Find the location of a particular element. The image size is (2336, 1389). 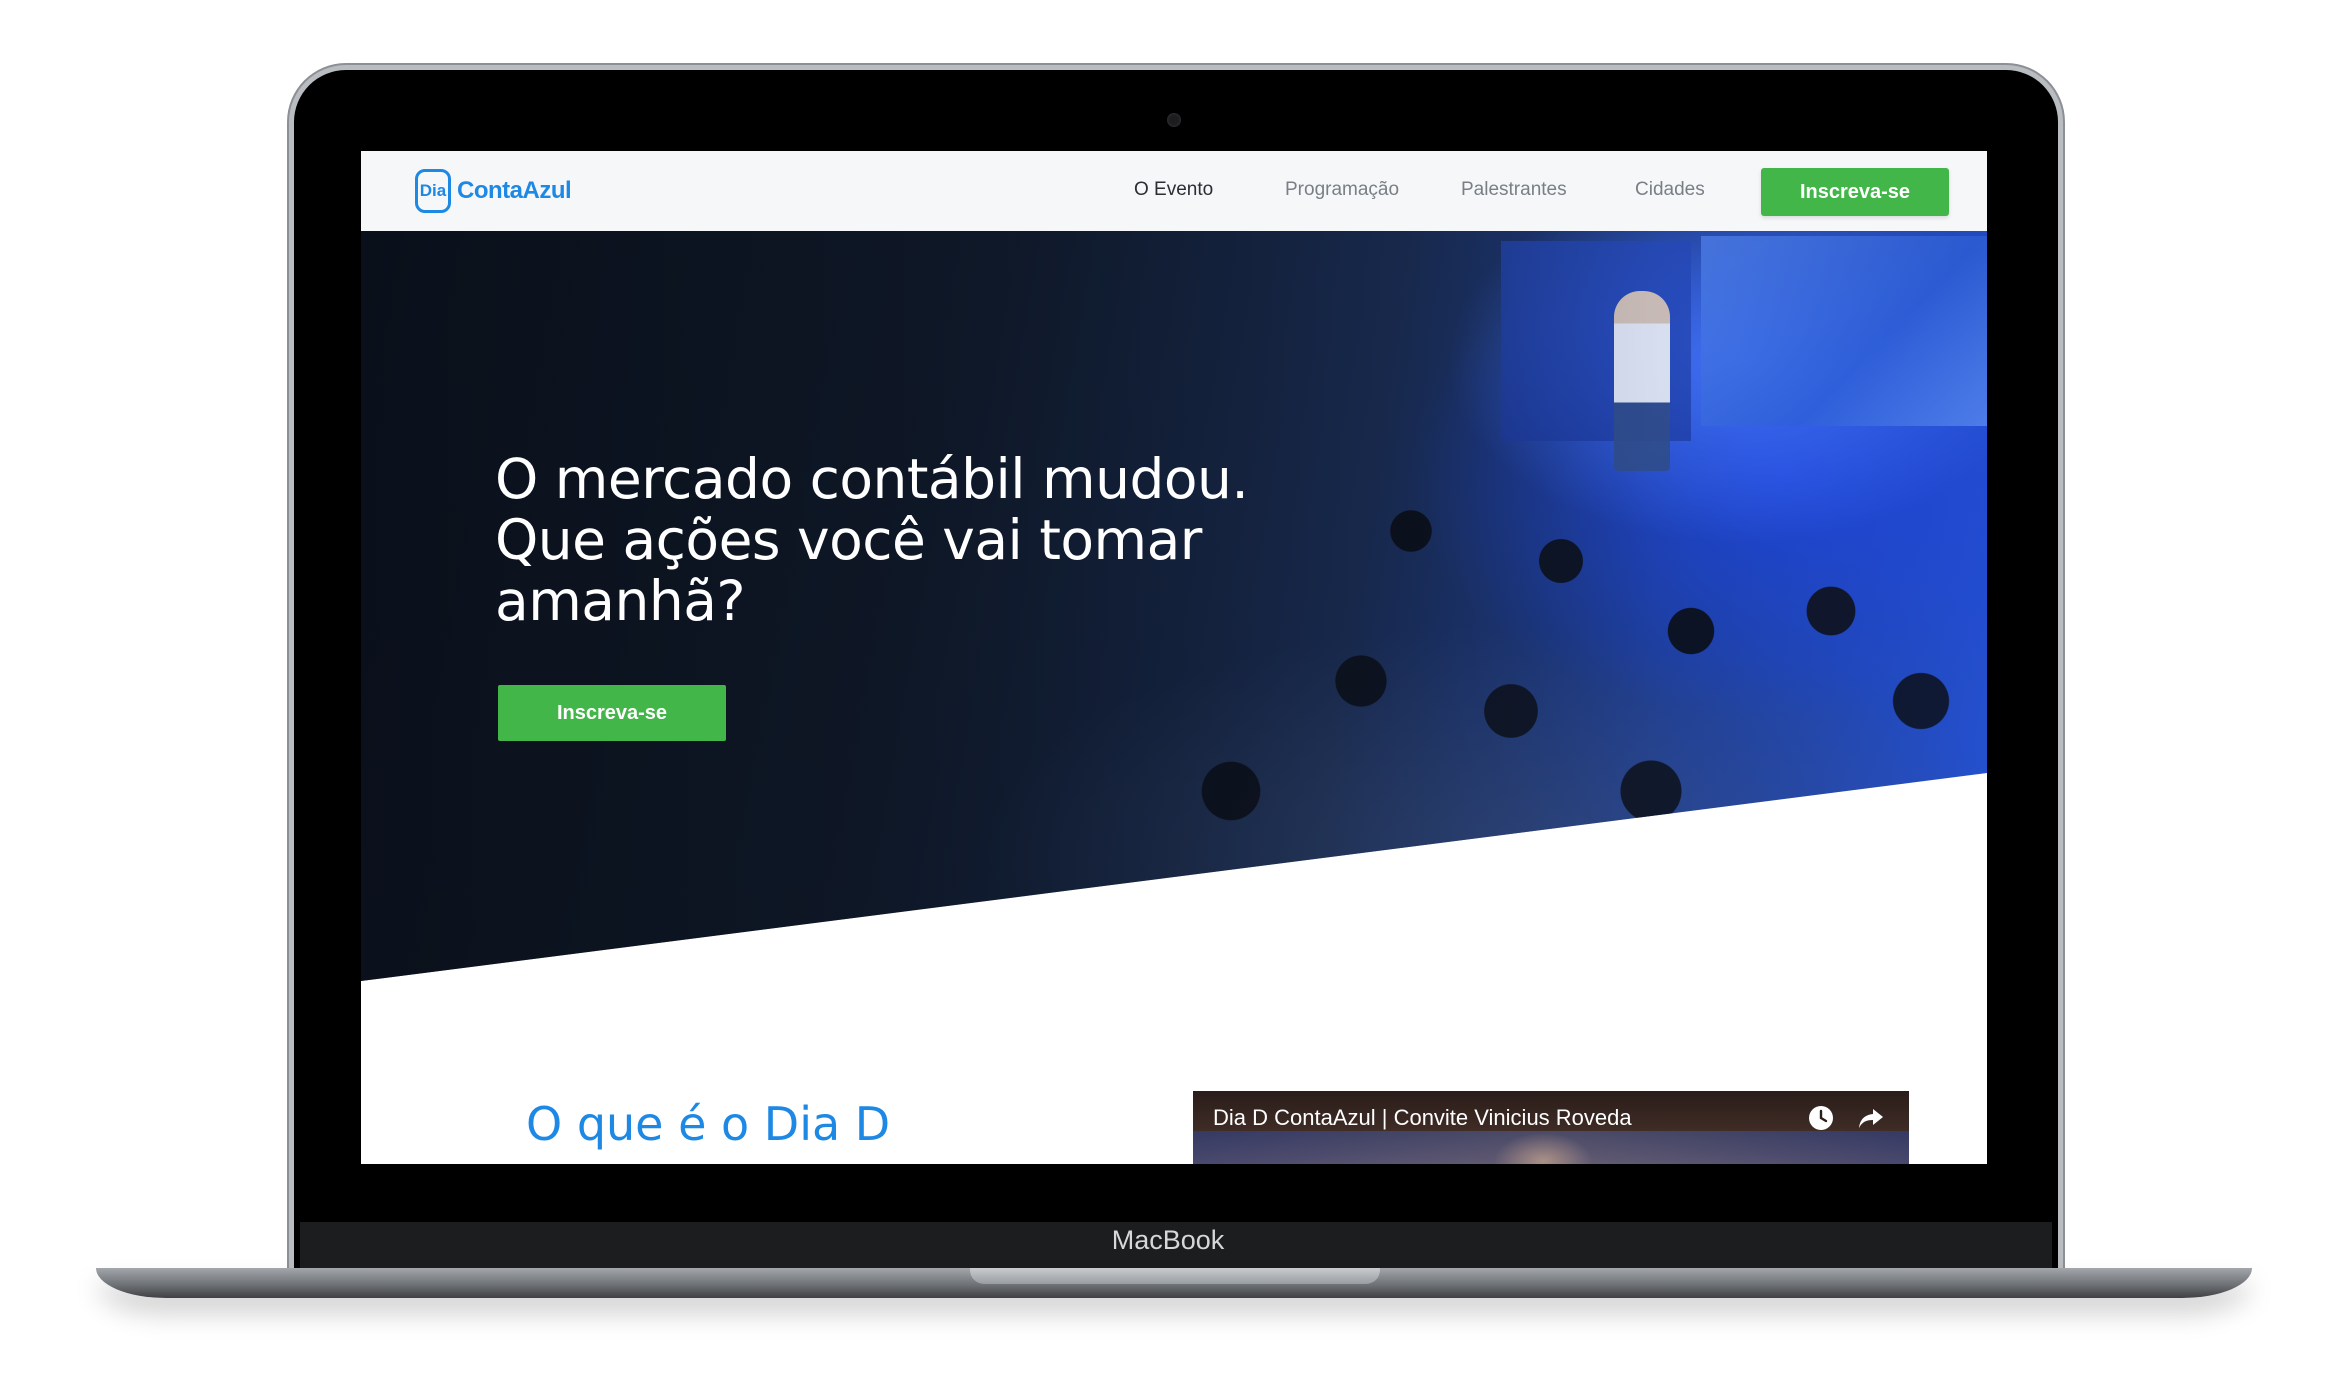

hero-title-line: Que ações você vai tomar is located at coordinates (848, 540).